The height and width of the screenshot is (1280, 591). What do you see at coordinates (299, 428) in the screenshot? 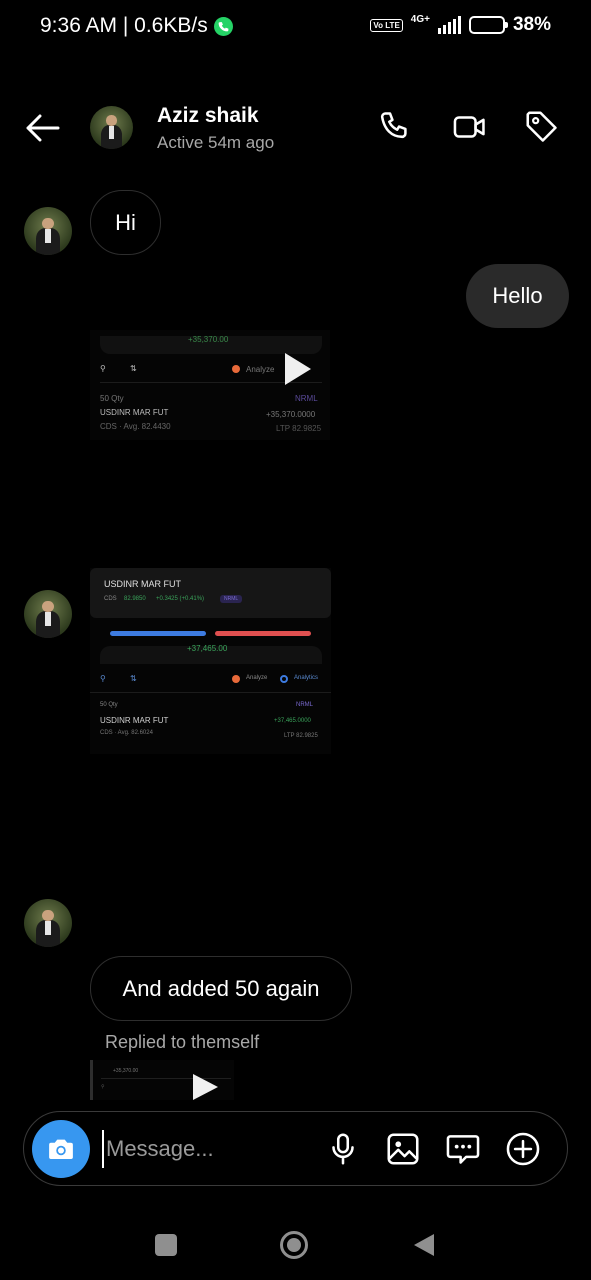
I see `video-ltp: LTP 82.9825` at bounding box center [299, 428].